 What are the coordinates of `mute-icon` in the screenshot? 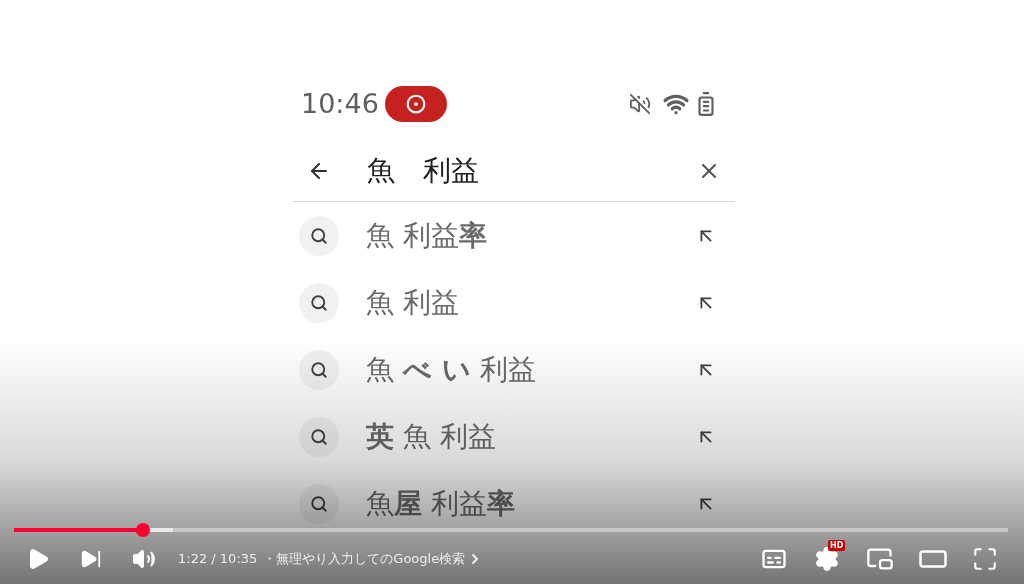 It's located at (640, 104).